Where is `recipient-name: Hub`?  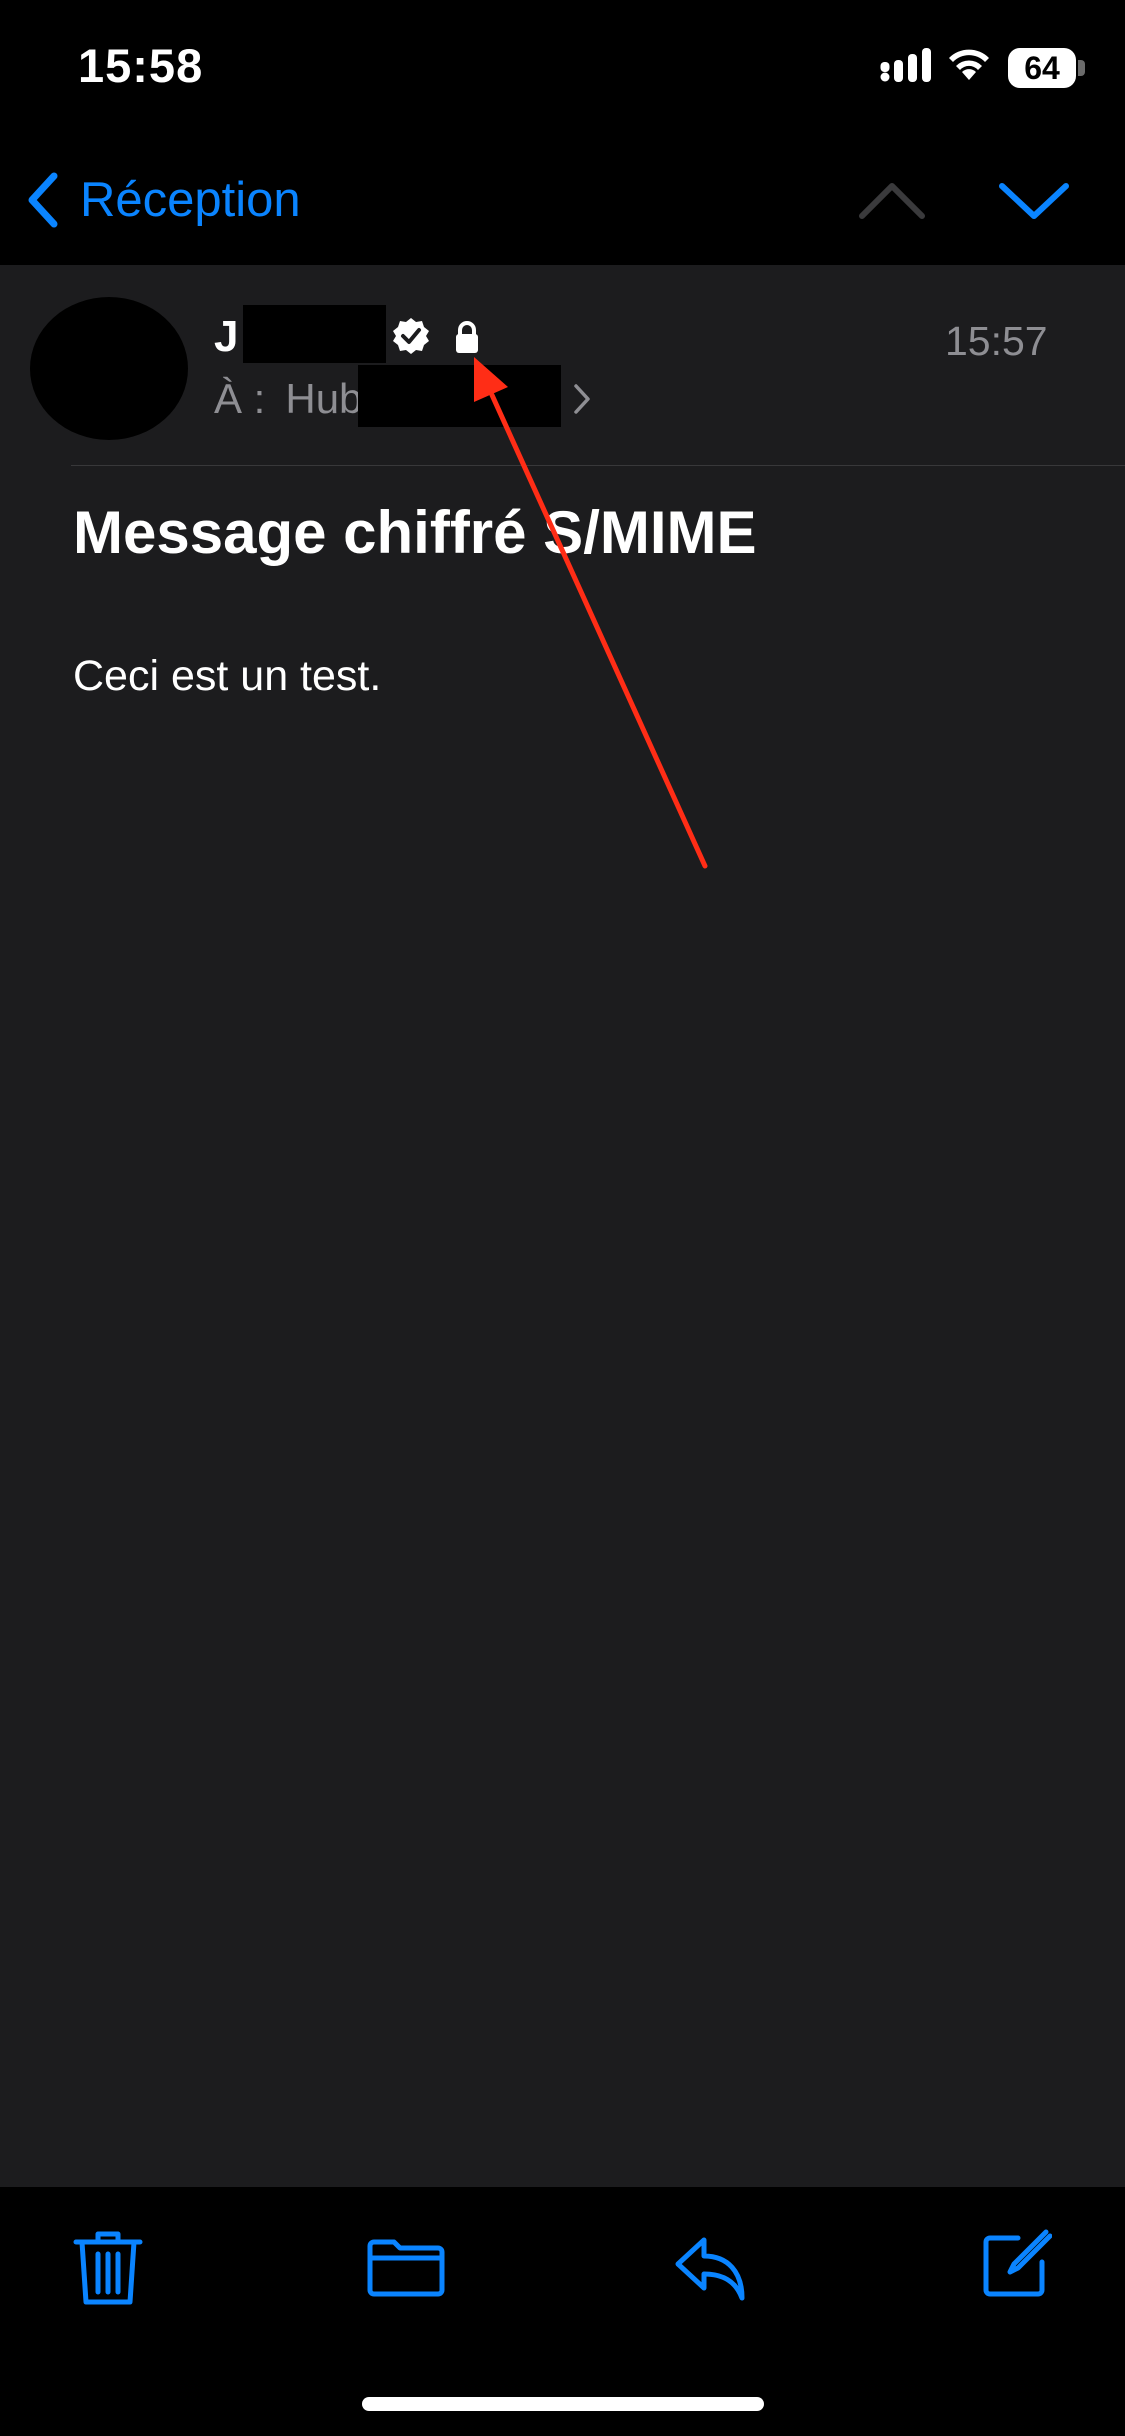 recipient-name: Hub is located at coordinates (324, 398).